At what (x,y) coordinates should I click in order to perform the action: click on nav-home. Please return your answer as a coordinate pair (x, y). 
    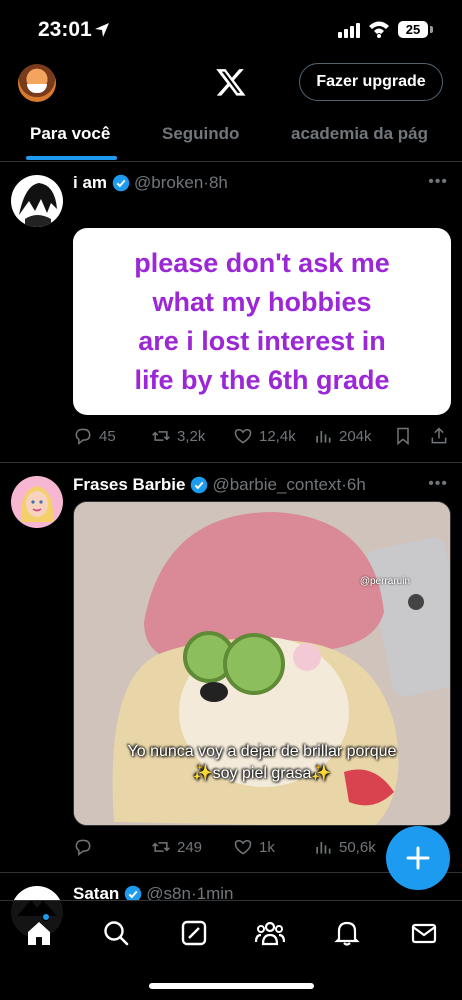
    Looking at the image, I should click on (39, 930).